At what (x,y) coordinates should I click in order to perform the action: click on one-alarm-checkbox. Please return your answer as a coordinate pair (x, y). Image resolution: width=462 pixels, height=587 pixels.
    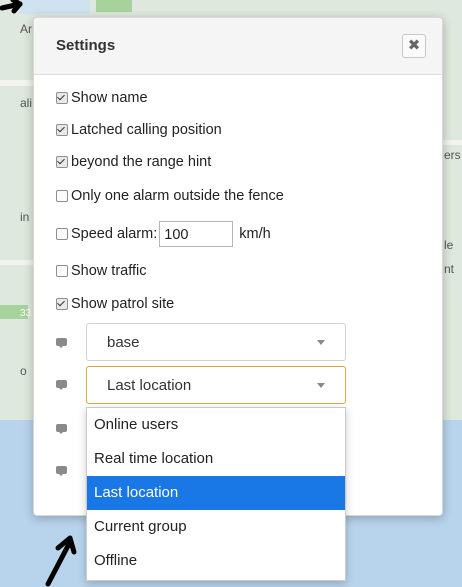
    Looking at the image, I should click on (62, 196).